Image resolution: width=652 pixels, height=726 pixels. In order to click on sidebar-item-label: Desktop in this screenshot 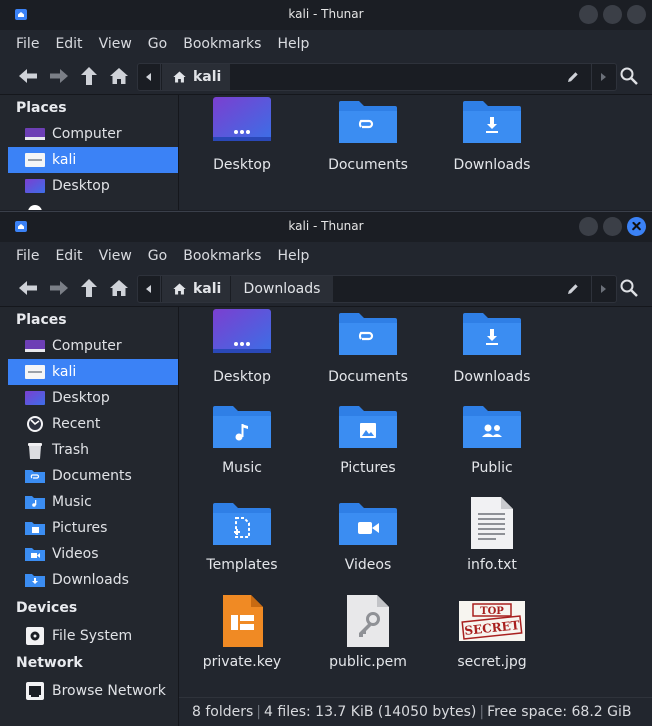, I will do `click(81, 186)`.